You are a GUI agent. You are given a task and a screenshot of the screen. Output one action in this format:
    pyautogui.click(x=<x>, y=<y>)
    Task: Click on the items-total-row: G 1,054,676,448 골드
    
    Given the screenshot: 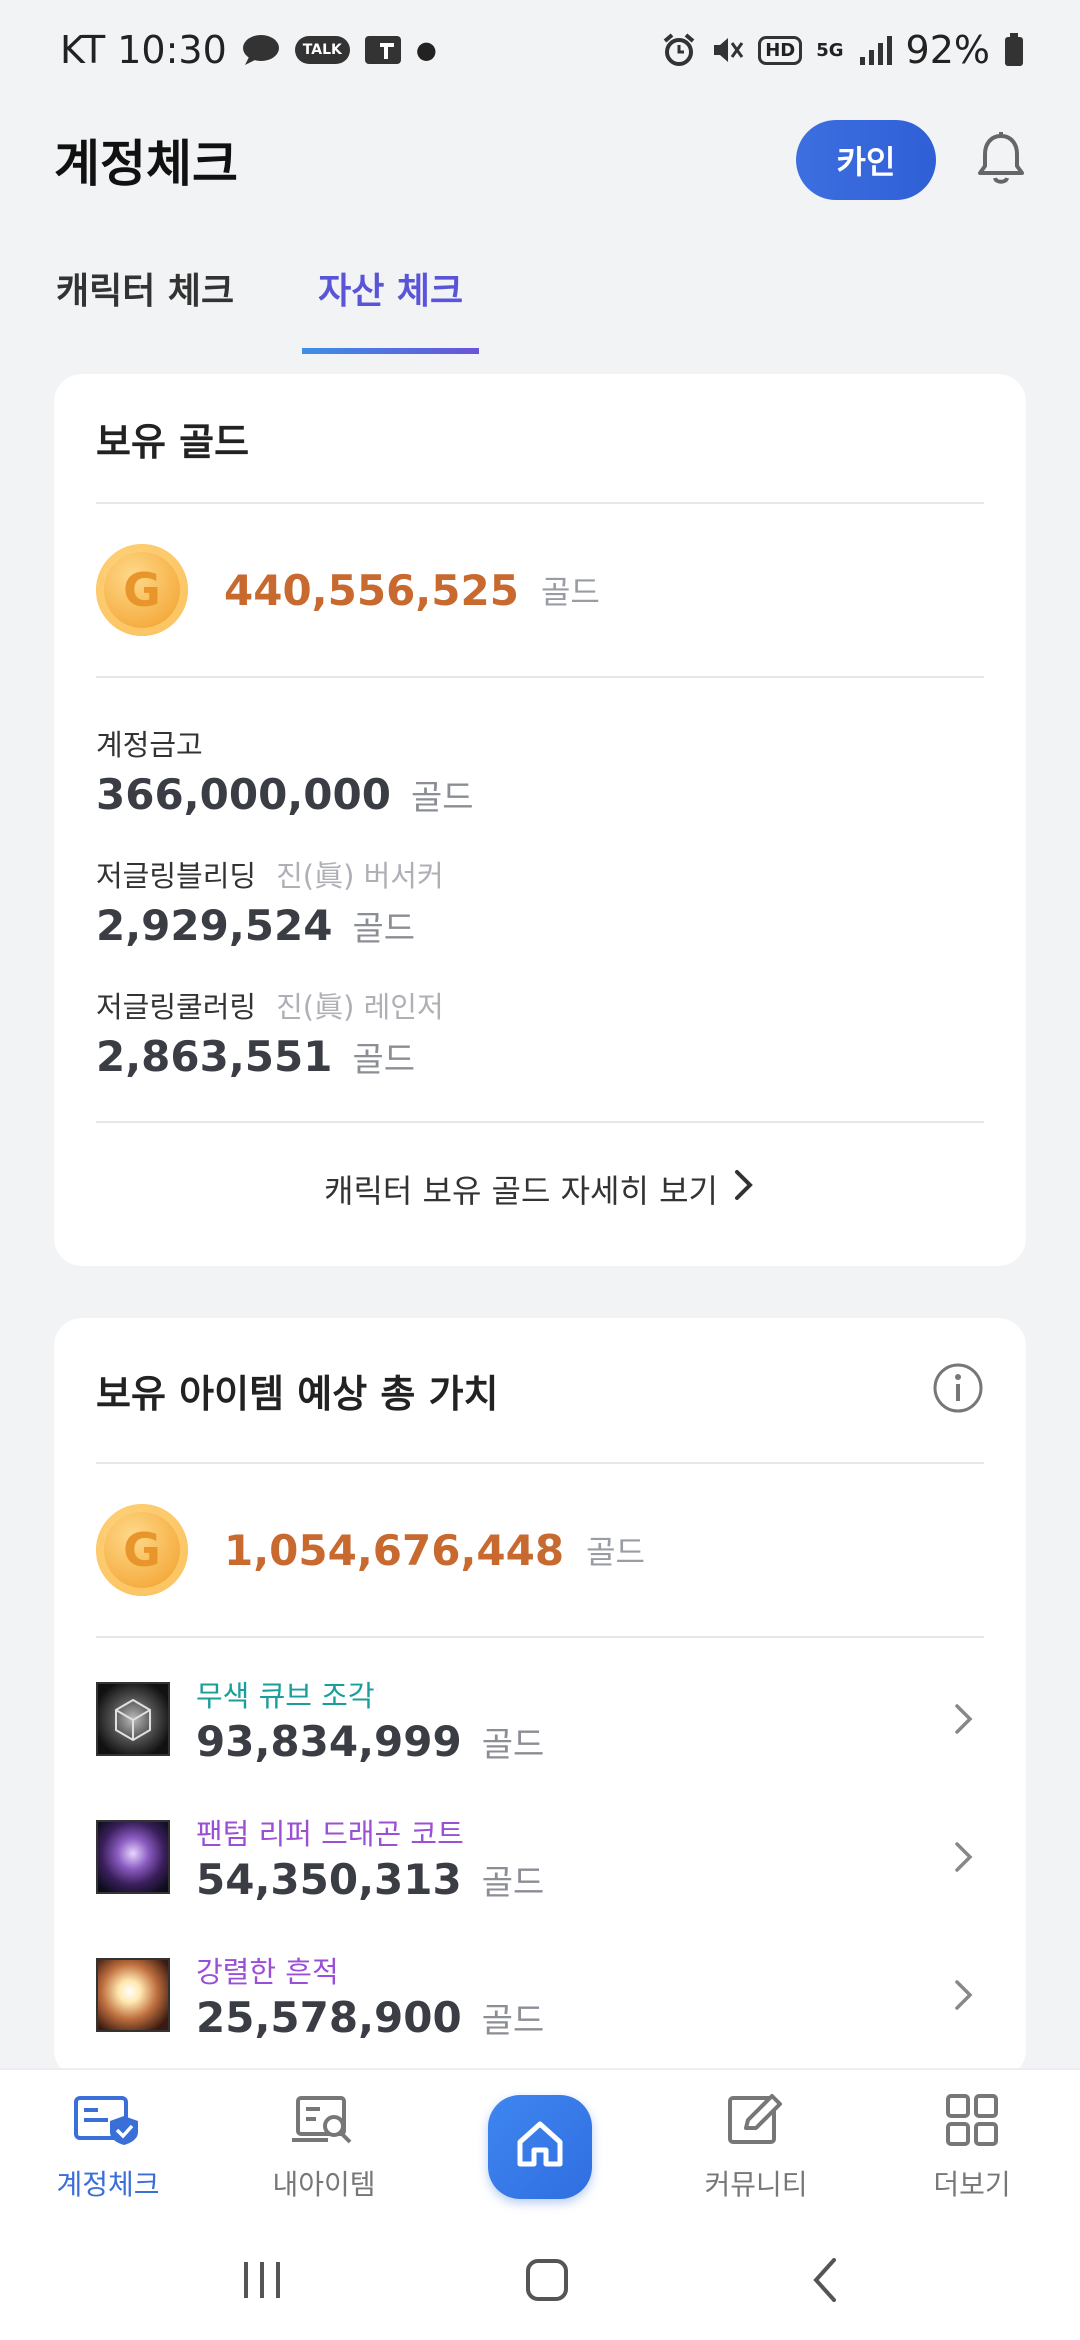 What is the action you would take?
    pyautogui.click(x=540, y=1550)
    